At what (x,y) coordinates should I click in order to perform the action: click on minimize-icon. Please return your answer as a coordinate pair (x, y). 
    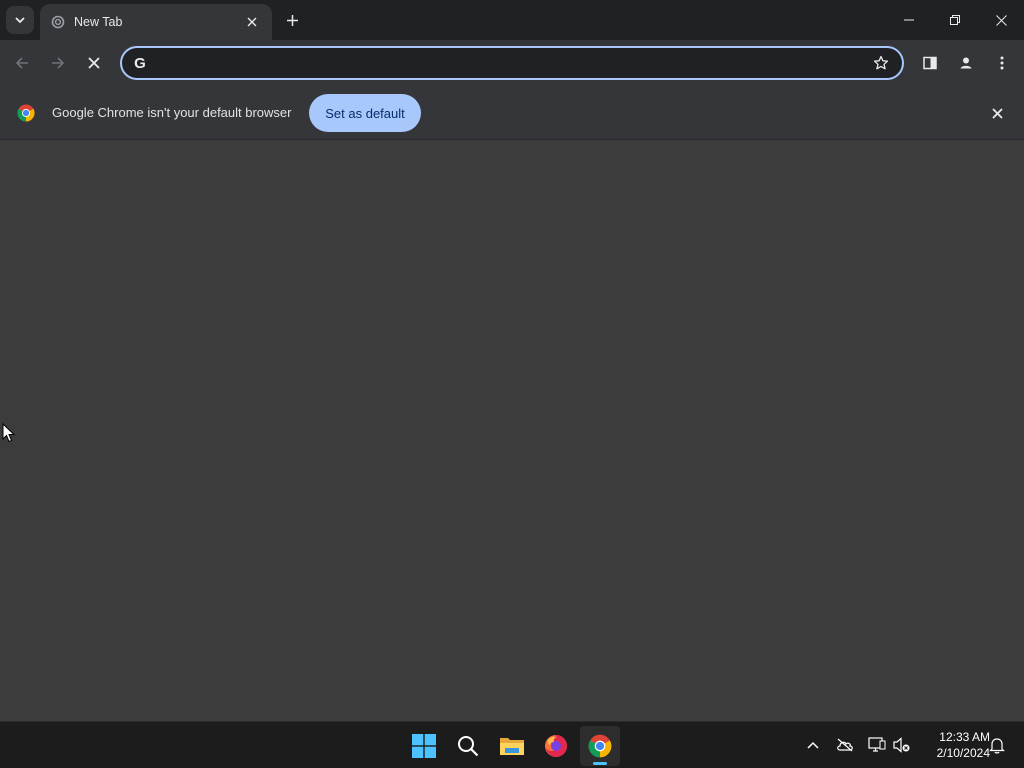
    Looking at the image, I should click on (909, 20).